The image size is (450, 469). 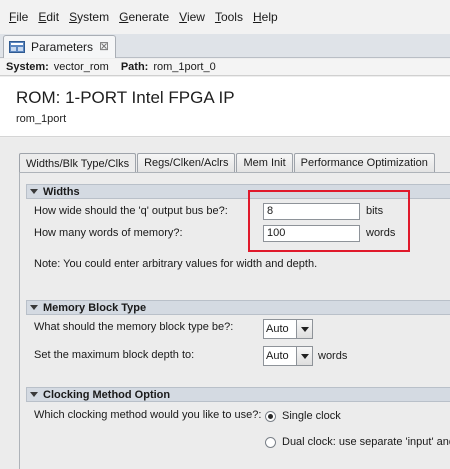 What do you see at coordinates (17, 47) in the screenshot?
I see `parameters-icon` at bounding box center [17, 47].